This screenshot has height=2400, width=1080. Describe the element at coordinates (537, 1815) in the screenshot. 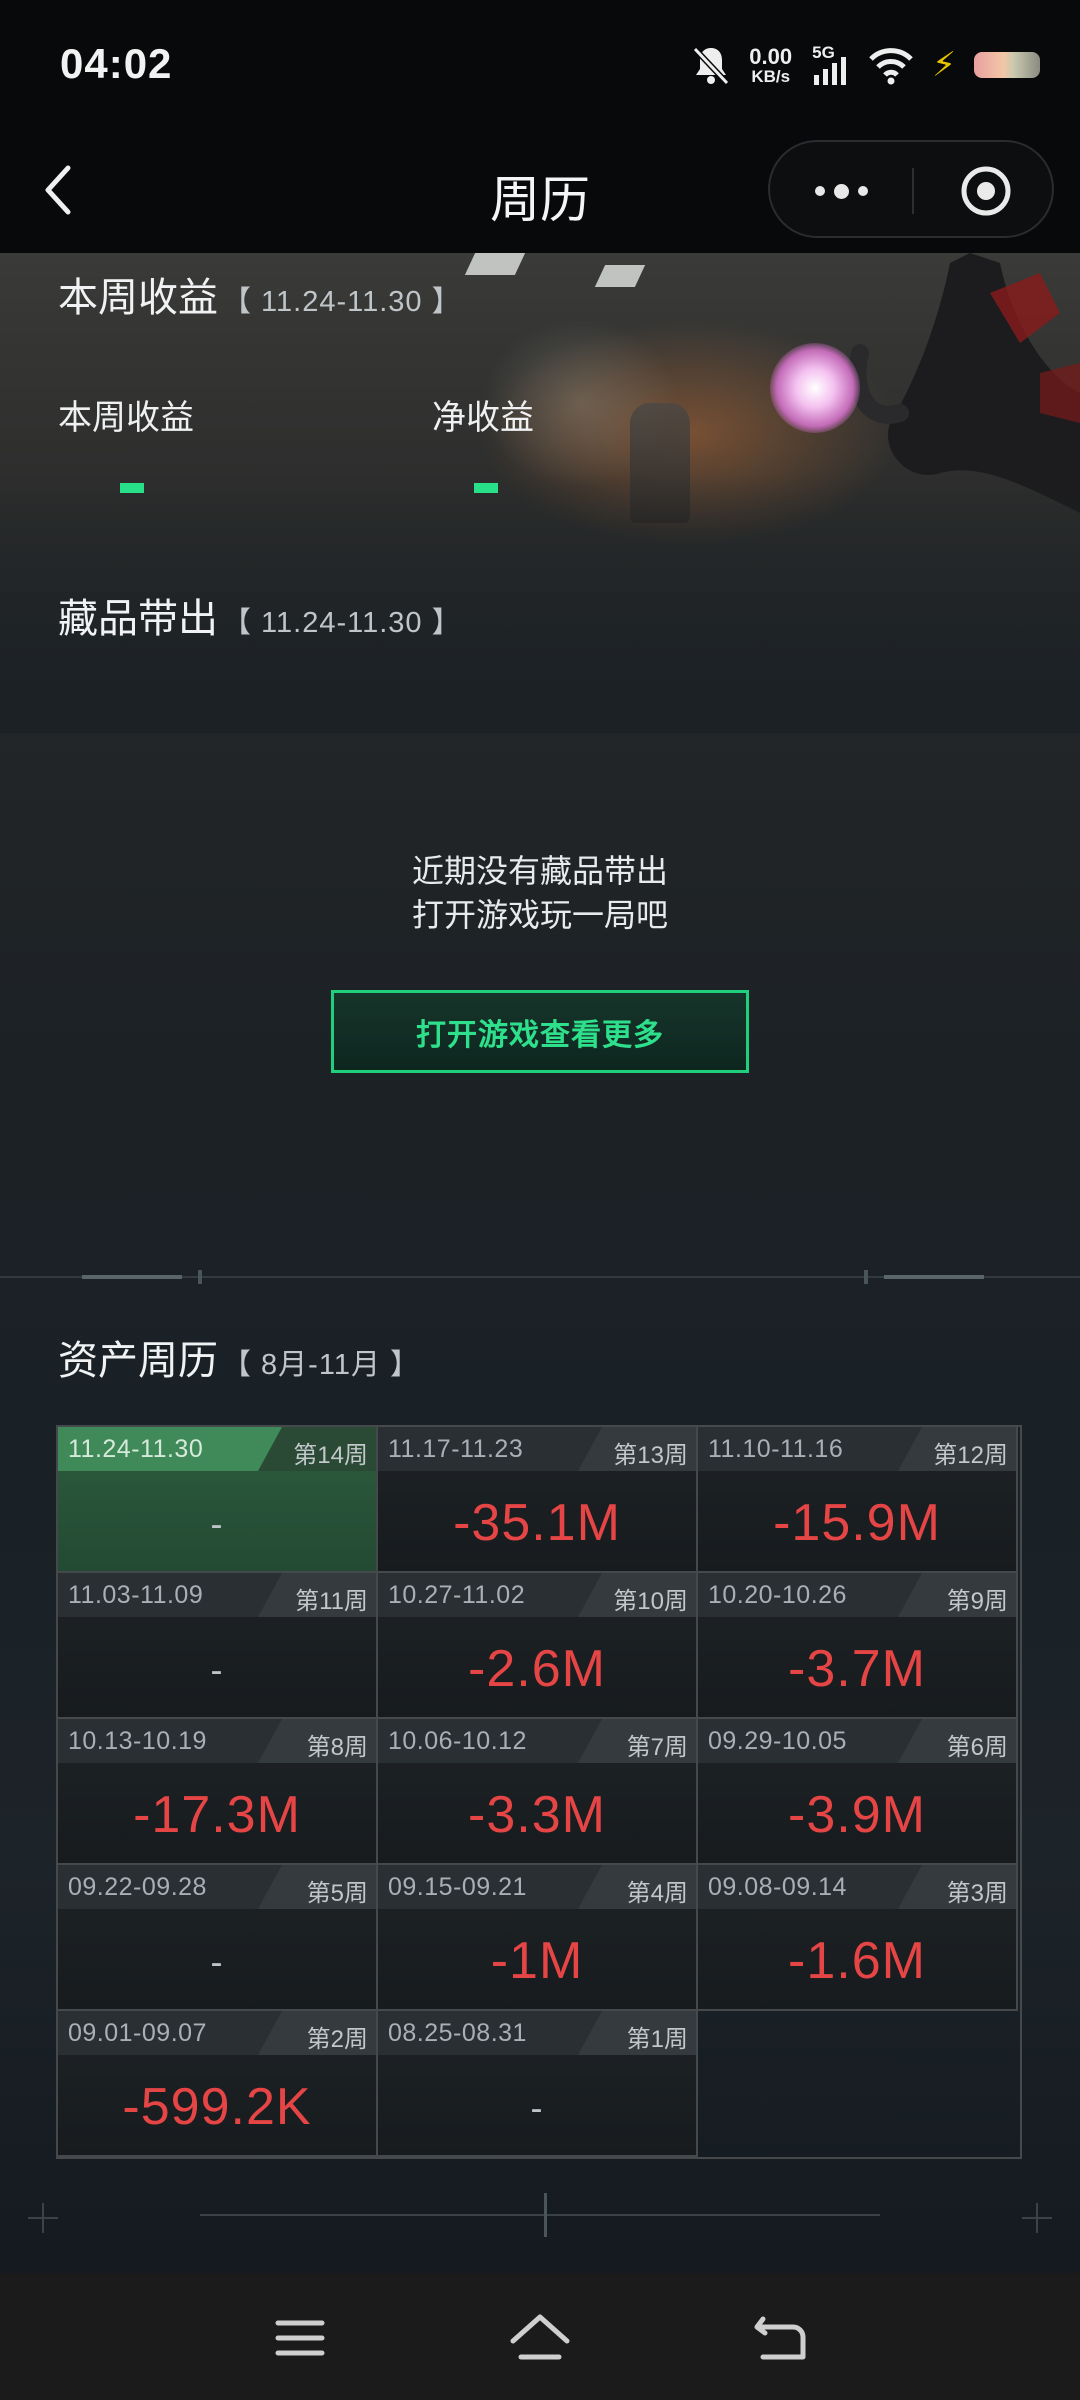

I see `week-value: -3.3M` at that location.